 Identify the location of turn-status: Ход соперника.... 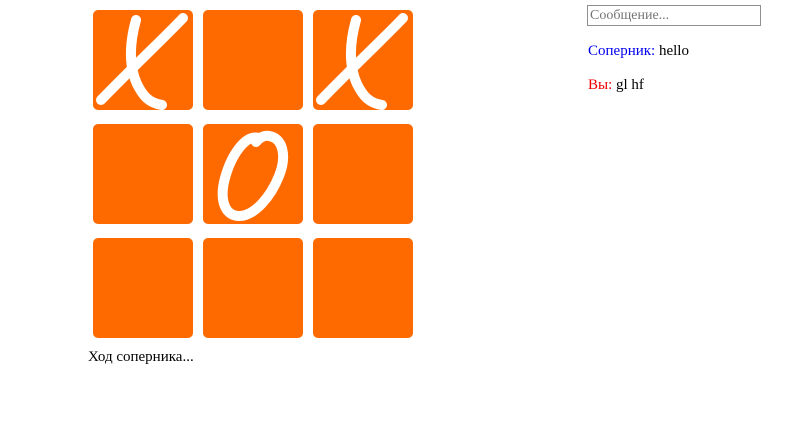
(141, 357).